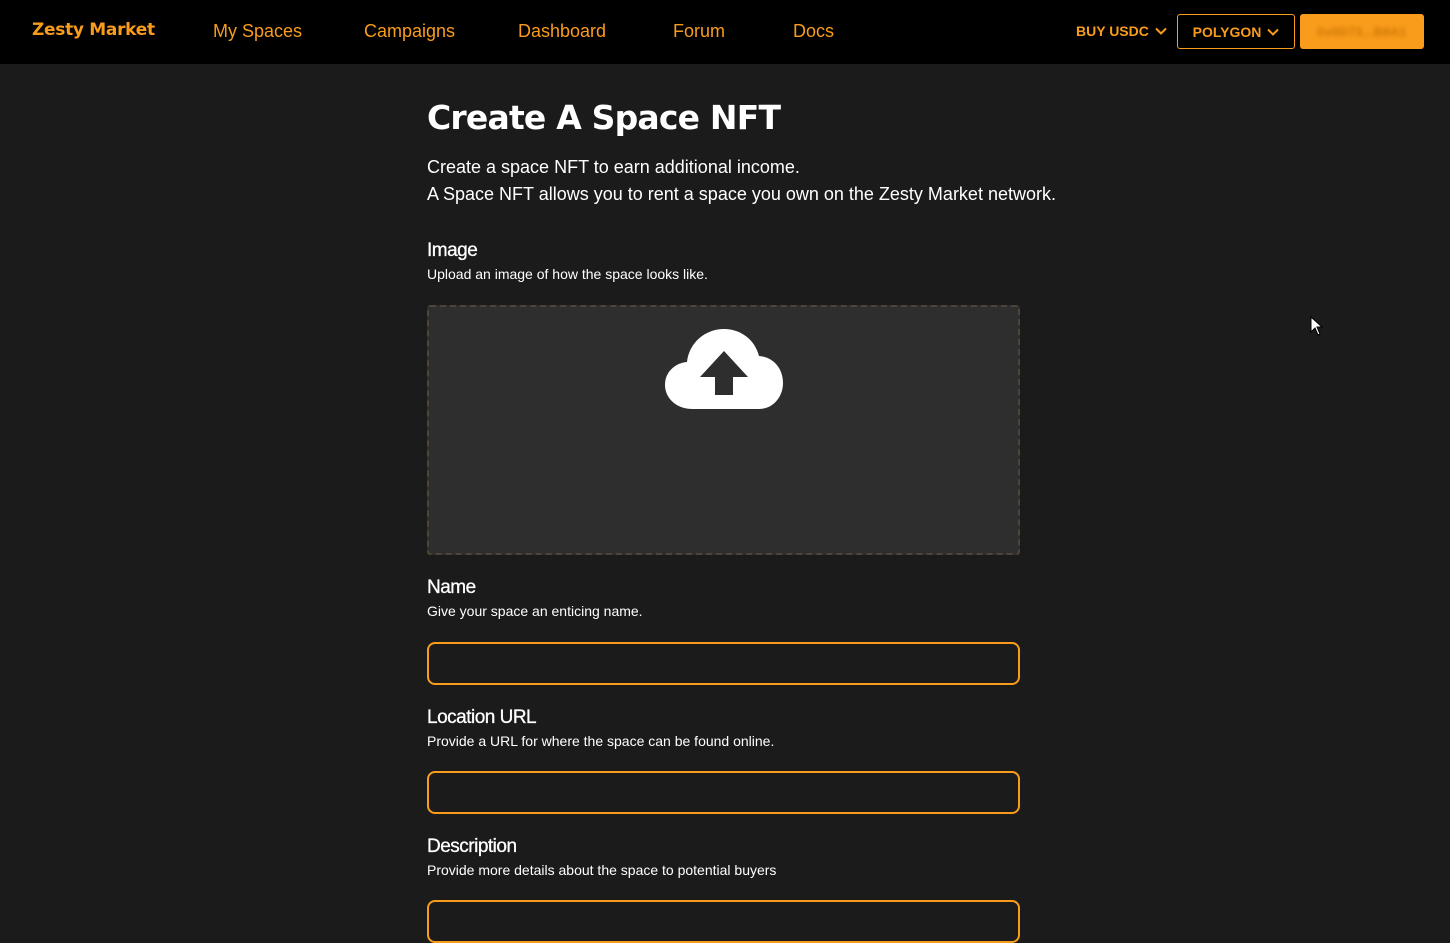  Describe the element at coordinates (535, 611) in the screenshot. I see `name-help: Give your space an enticing name.` at that location.